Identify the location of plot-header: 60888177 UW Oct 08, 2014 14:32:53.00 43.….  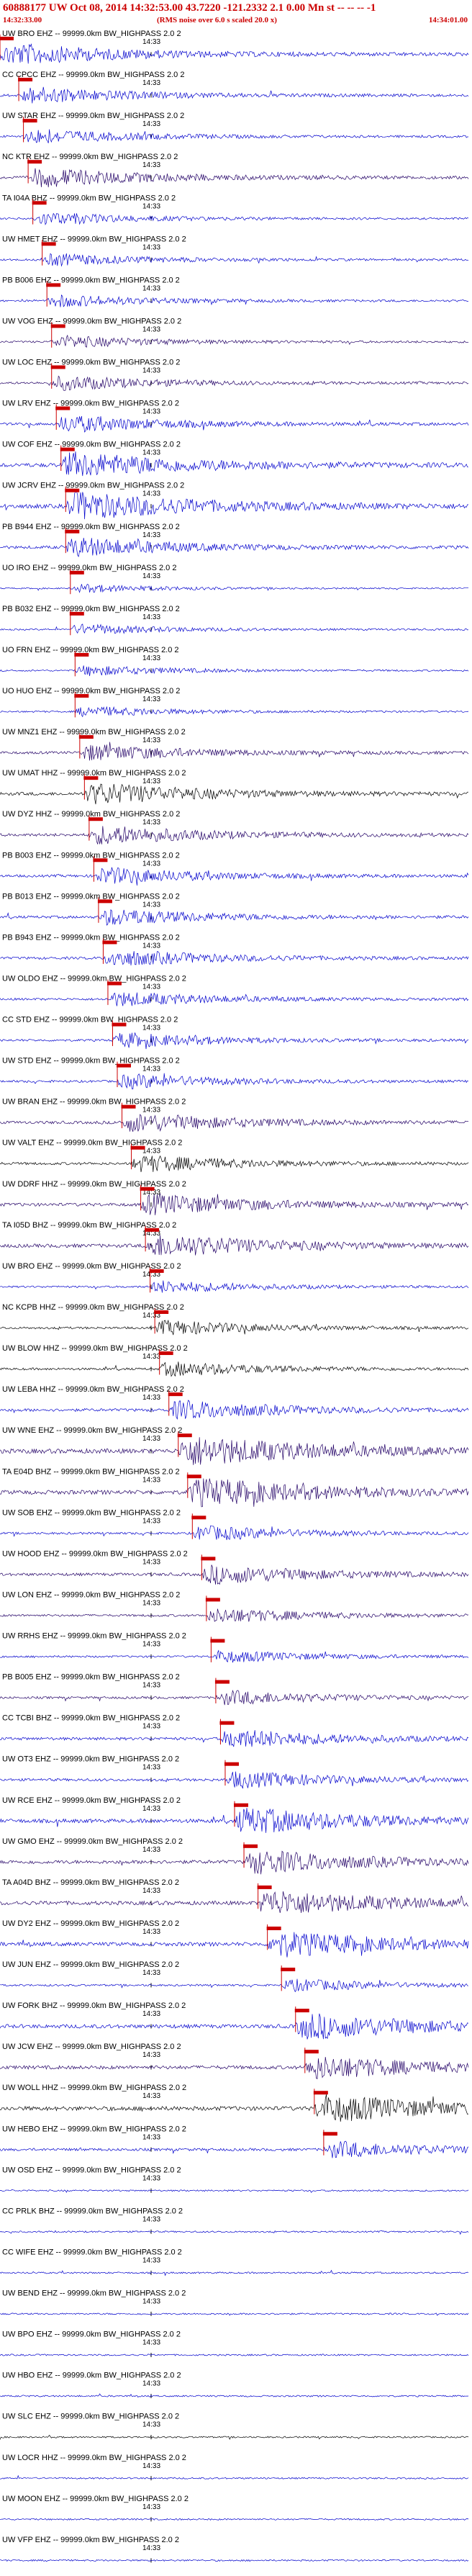
(236, 14).